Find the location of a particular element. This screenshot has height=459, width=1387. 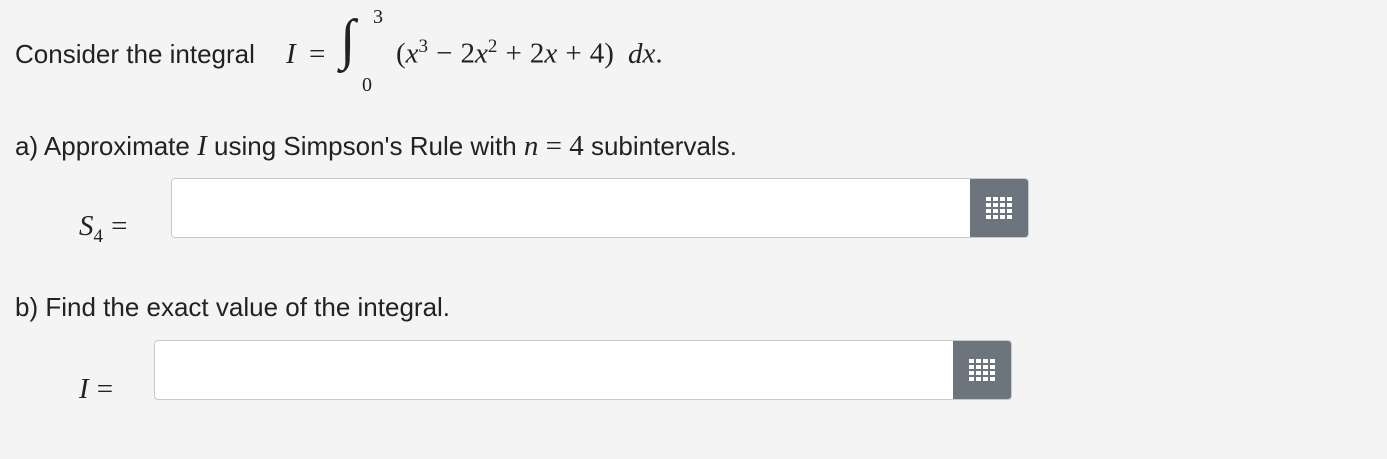

i-symbol: I is located at coordinates (84, 389).